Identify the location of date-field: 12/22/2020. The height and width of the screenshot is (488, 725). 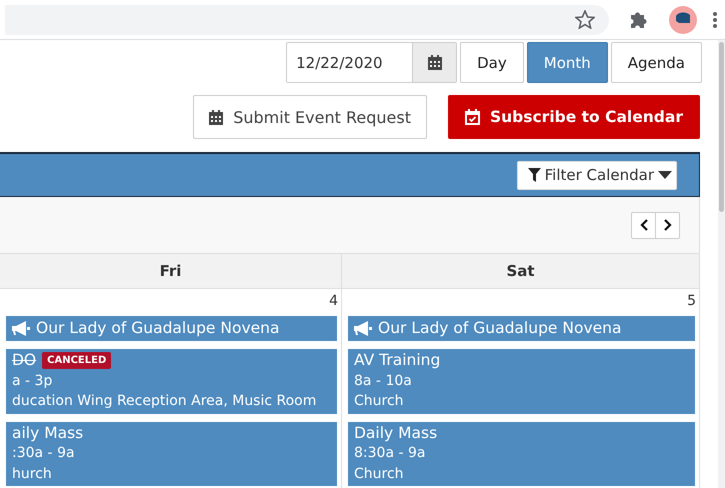
(372, 62).